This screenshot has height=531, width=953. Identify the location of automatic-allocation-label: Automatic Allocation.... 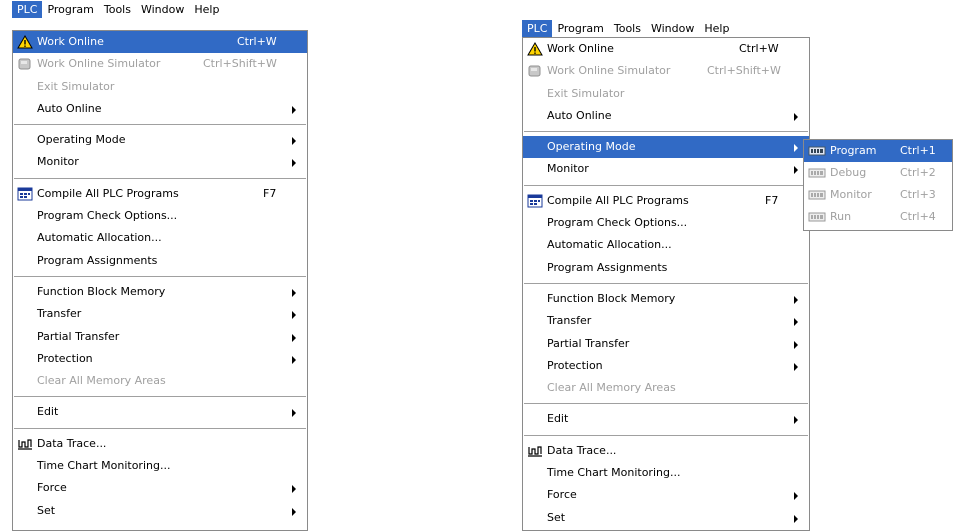
(99, 238).